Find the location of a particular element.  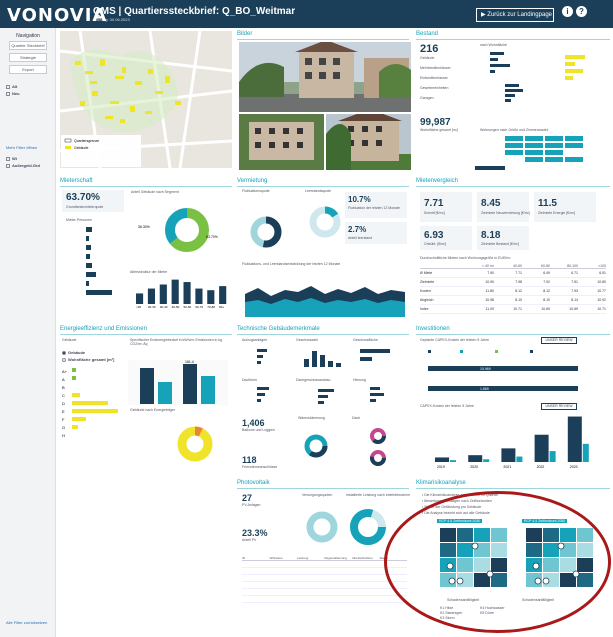

bestand-list-item: Mehrfamilienhäuser is located at coordinates (435, 68).